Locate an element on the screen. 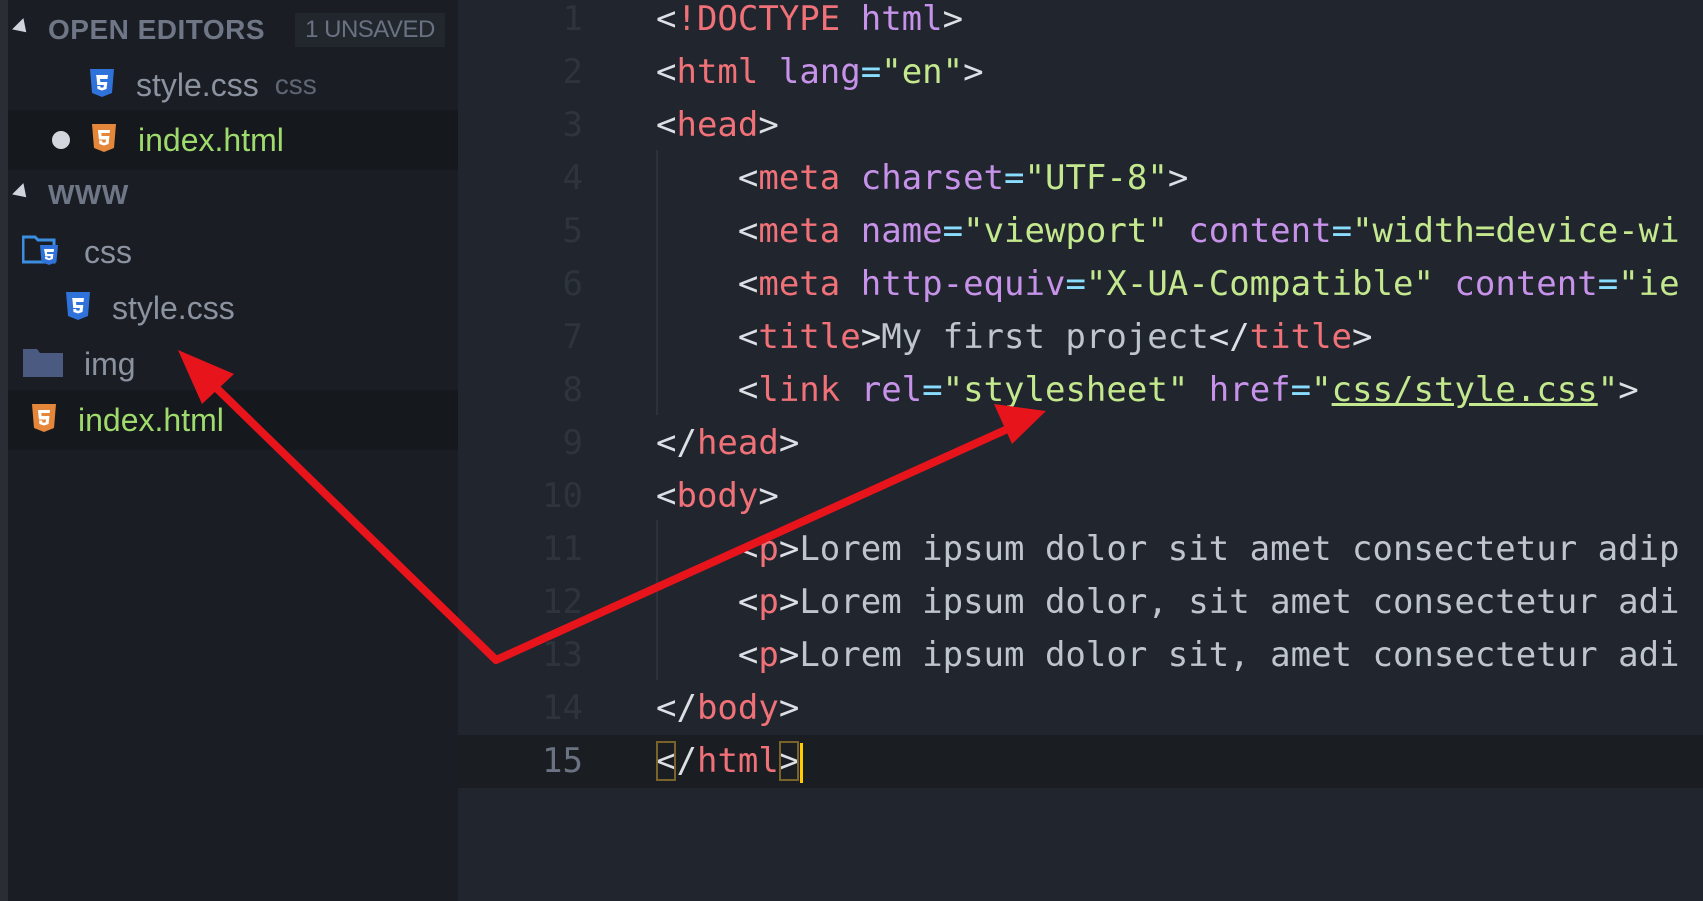 This screenshot has width=1703, height=901. open-editor-filename: index.html is located at coordinates (211, 139).